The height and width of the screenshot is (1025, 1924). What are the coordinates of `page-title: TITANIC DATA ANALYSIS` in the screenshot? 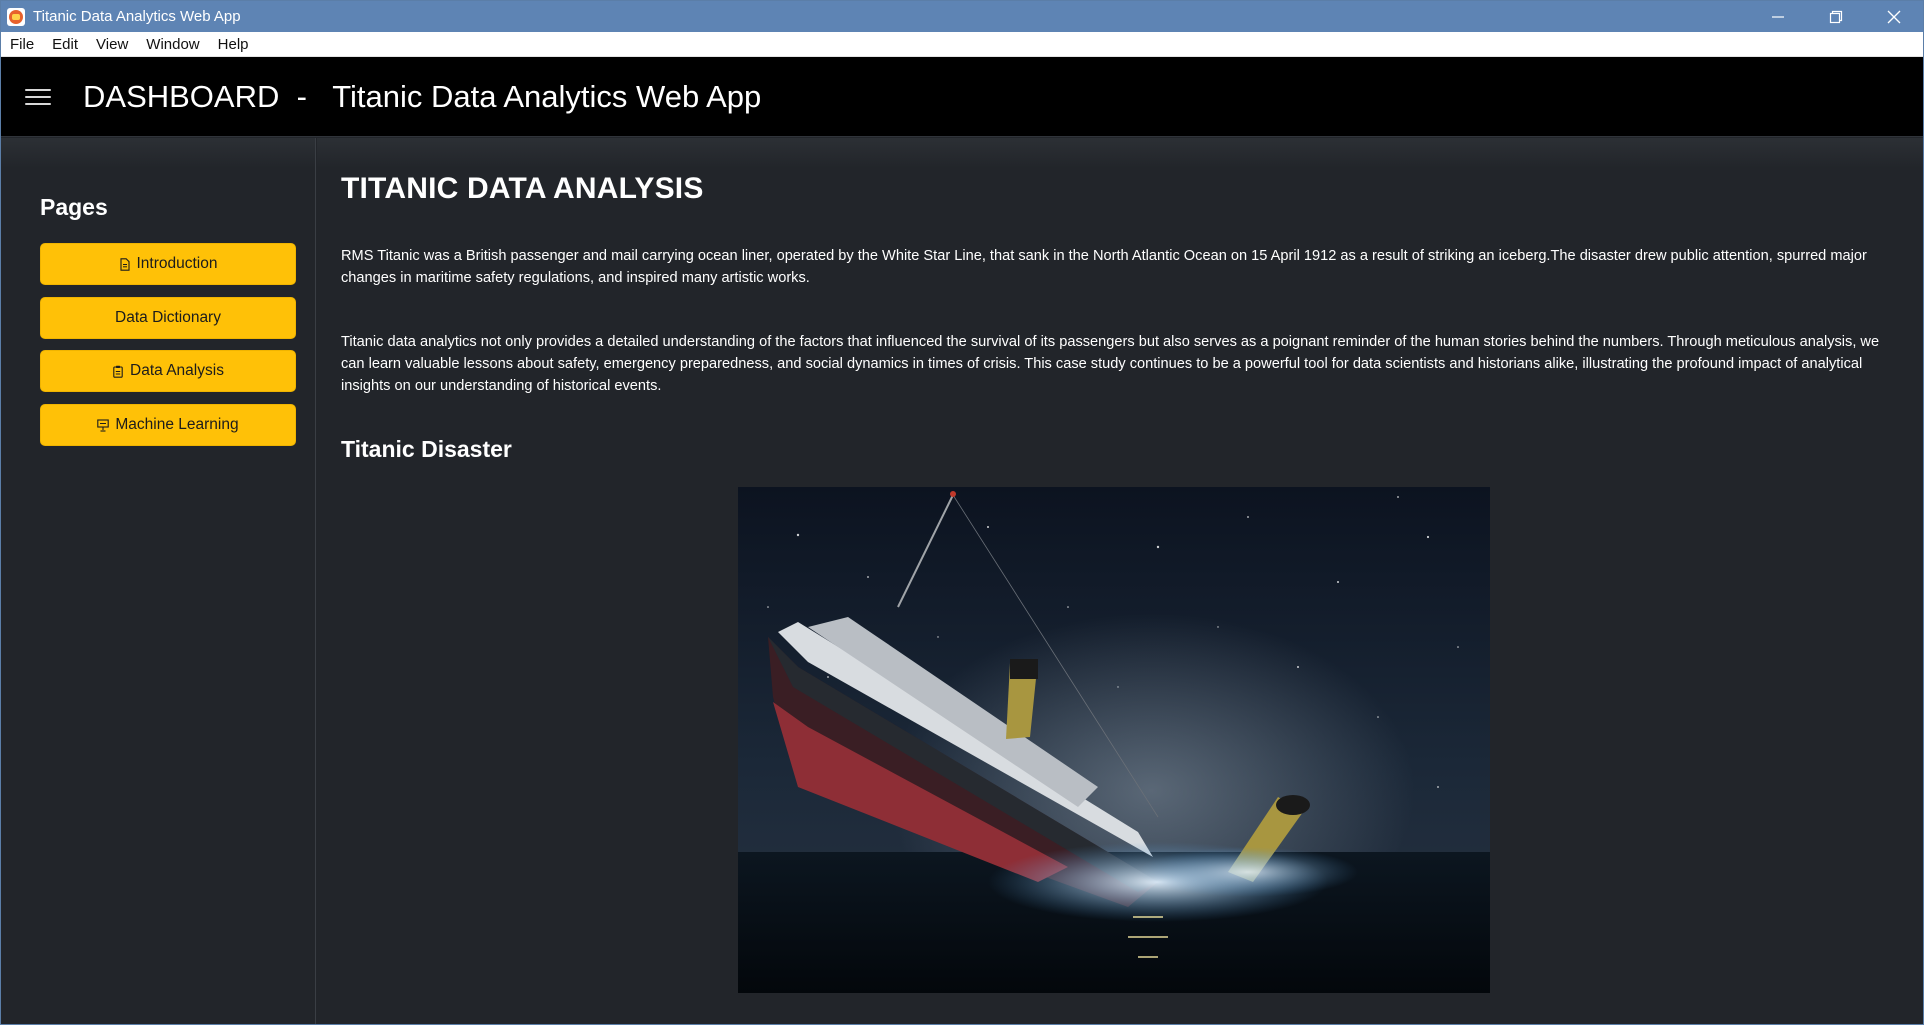 It's located at (522, 188).